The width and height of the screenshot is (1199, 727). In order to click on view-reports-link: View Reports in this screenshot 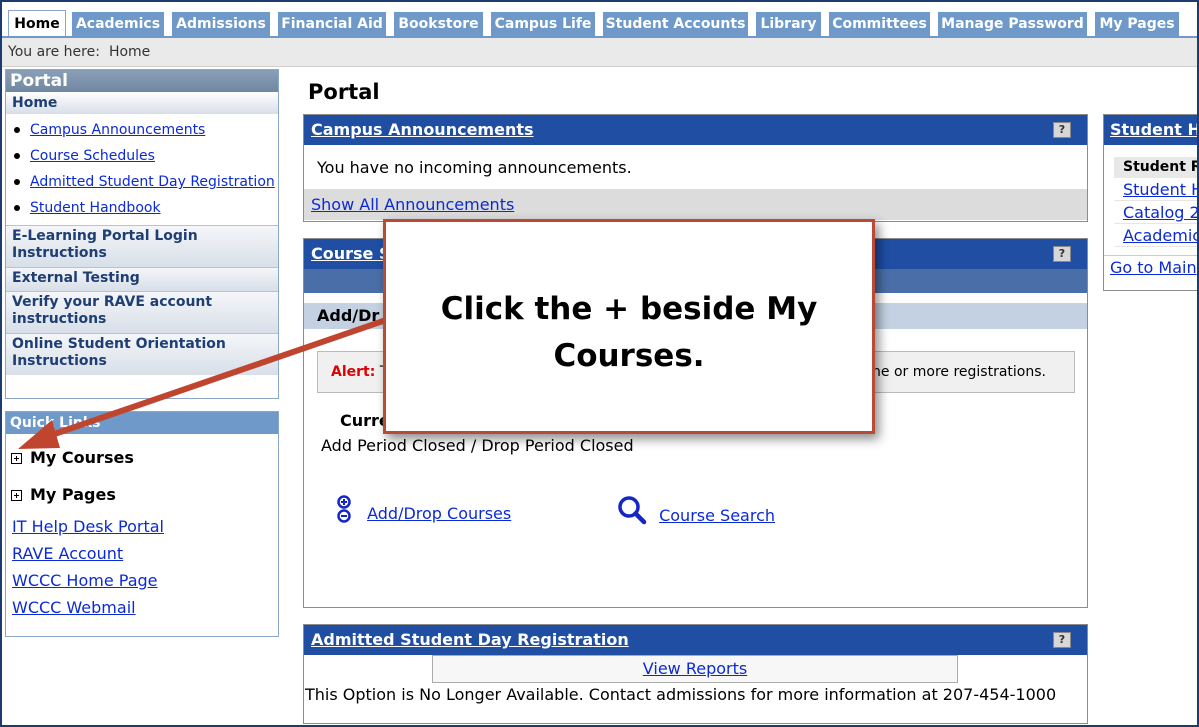, I will do `click(695, 668)`.